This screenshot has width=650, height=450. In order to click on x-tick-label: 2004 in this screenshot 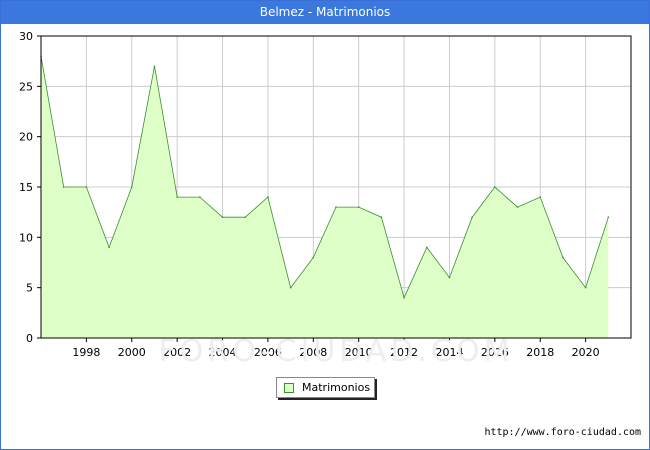, I will do `click(223, 352)`.